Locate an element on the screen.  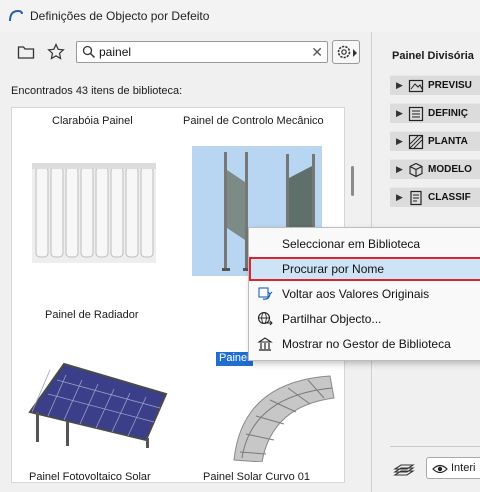
library-item-label: Painel Fotovoltaico Solar is located at coordinates (90, 476).